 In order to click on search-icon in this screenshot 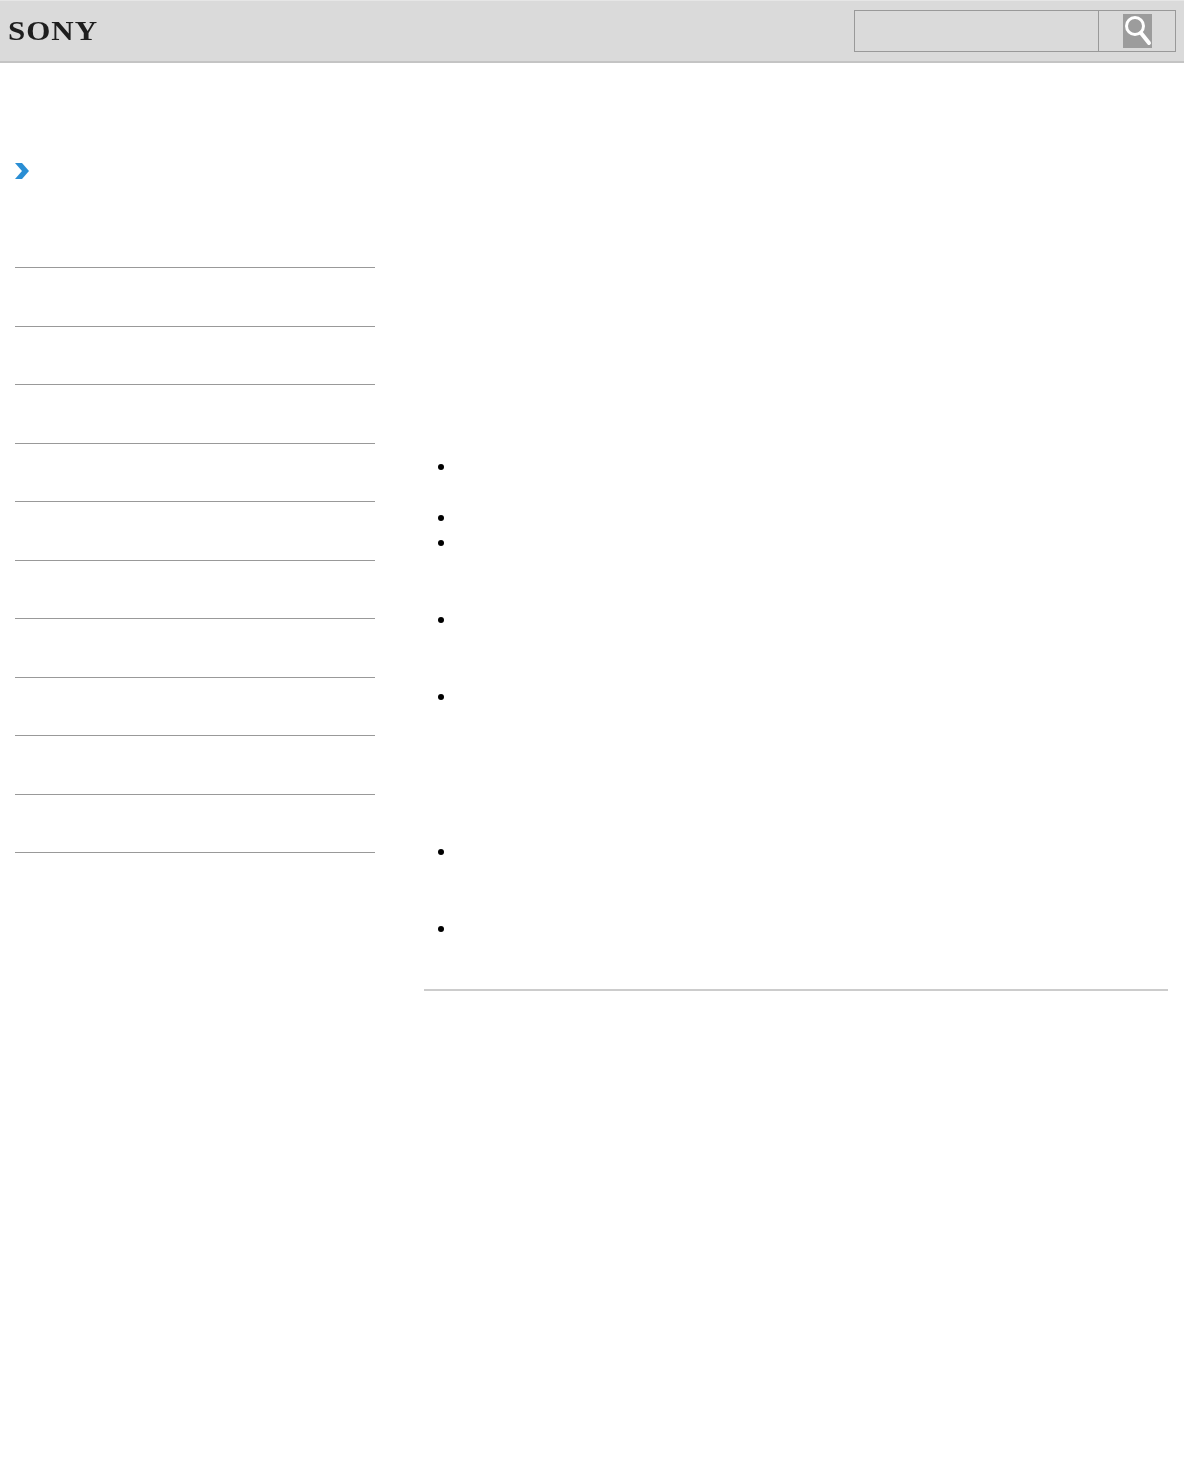, I will do `click(1137, 31)`.